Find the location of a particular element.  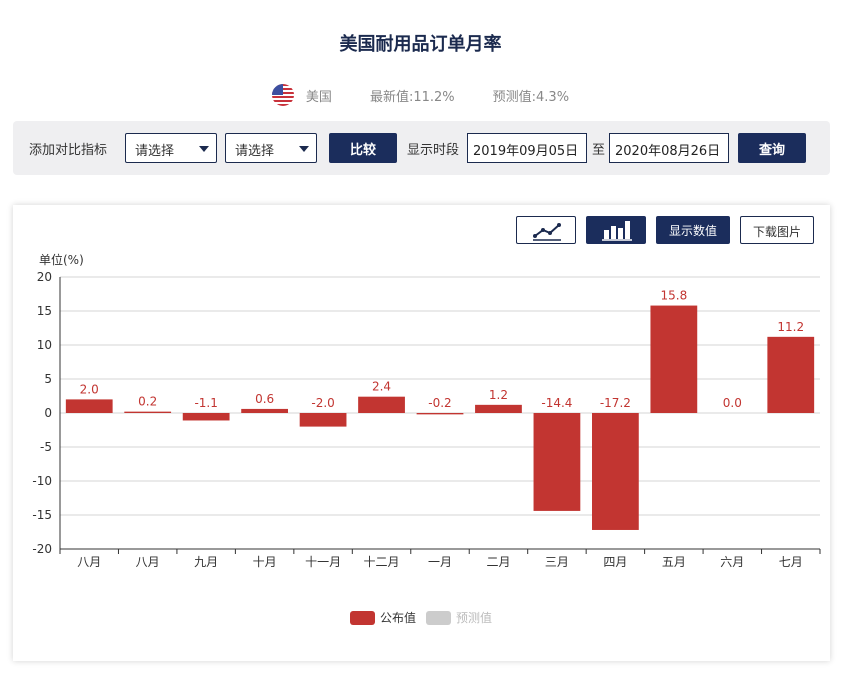

data-label: -0.2 is located at coordinates (439, 403).